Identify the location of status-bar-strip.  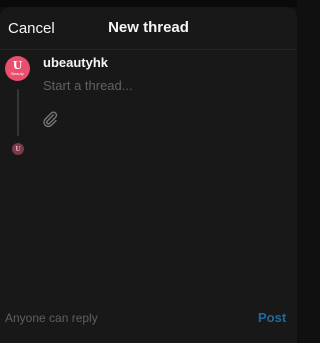
(148, 3).